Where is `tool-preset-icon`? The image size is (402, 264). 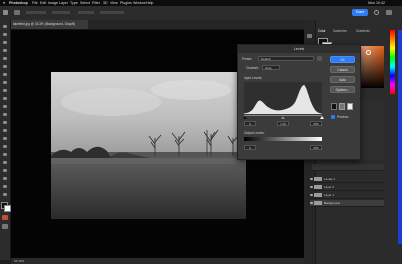 tool-preset-icon is located at coordinates (17, 12).